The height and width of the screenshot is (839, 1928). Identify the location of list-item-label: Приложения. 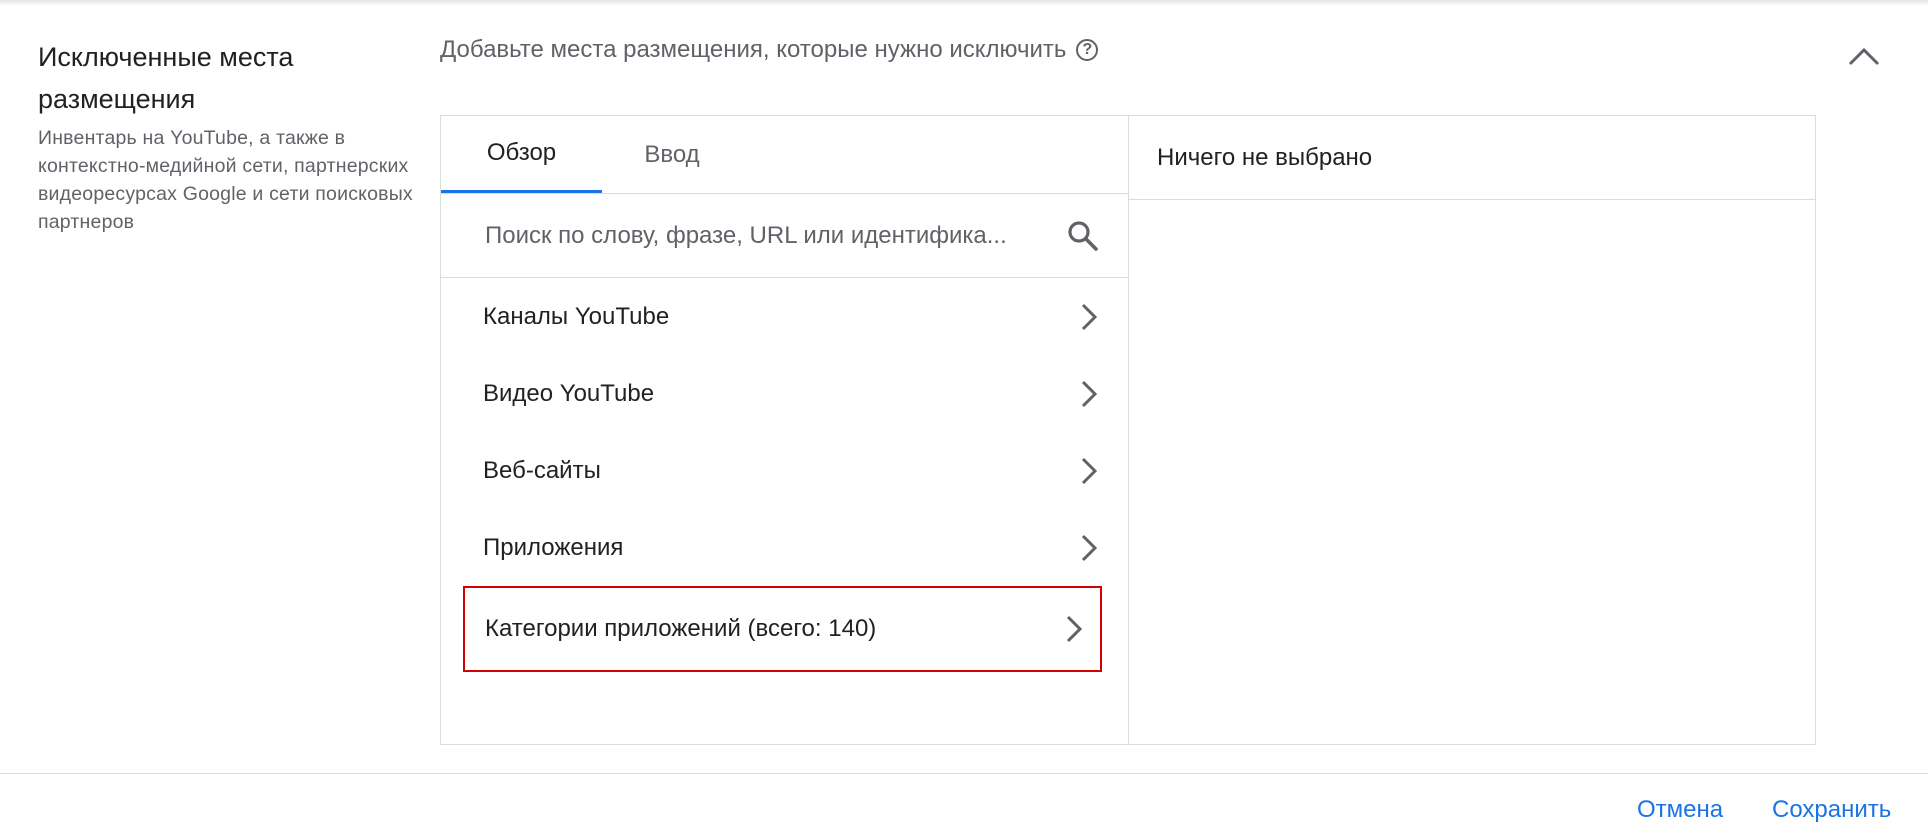
(553, 547).